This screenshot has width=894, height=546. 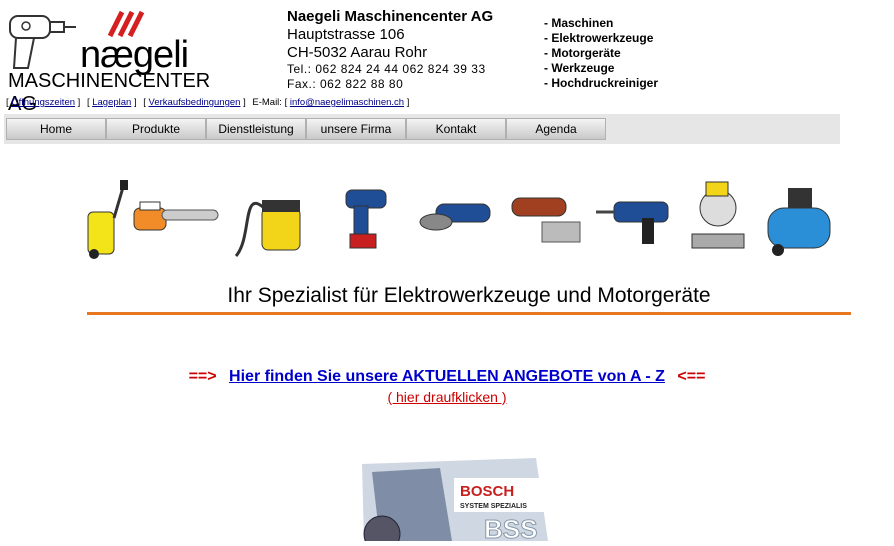 What do you see at coordinates (469, 313) in the screenshot?
I see `headline-divider` at bounding box center [469, 313].